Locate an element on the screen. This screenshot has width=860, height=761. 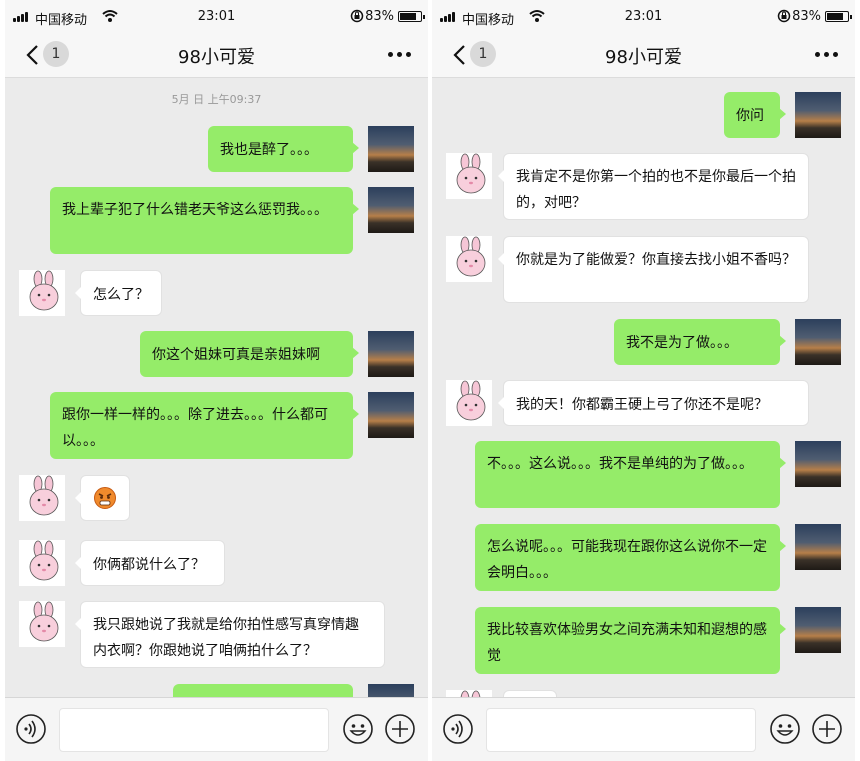
message-outgoing: 不。。。这么说。。。我不是单纯的为了做。。。 is located at coordinates (643, 474).